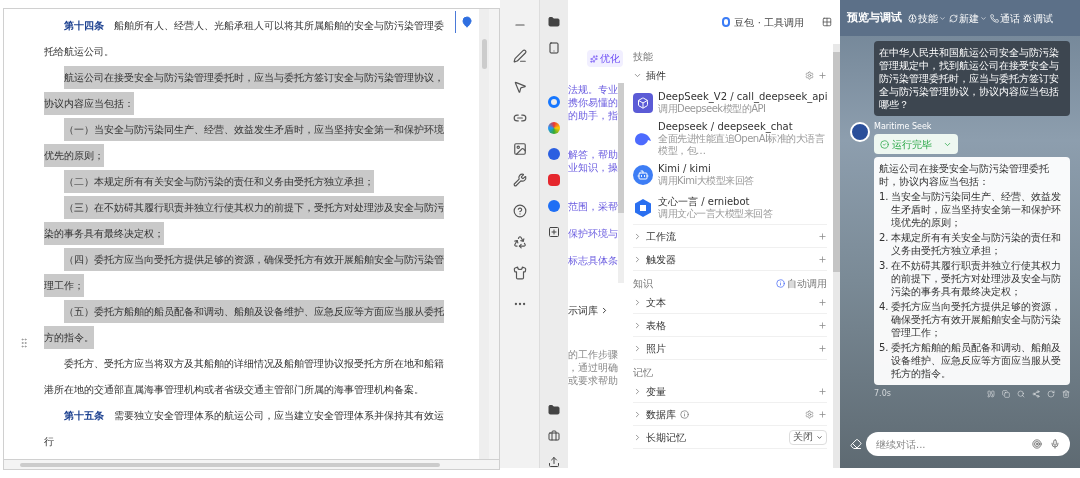  Describe the element at coordinates (1043, 18) in the screenshot. I see `header-action: 调试` at that location.